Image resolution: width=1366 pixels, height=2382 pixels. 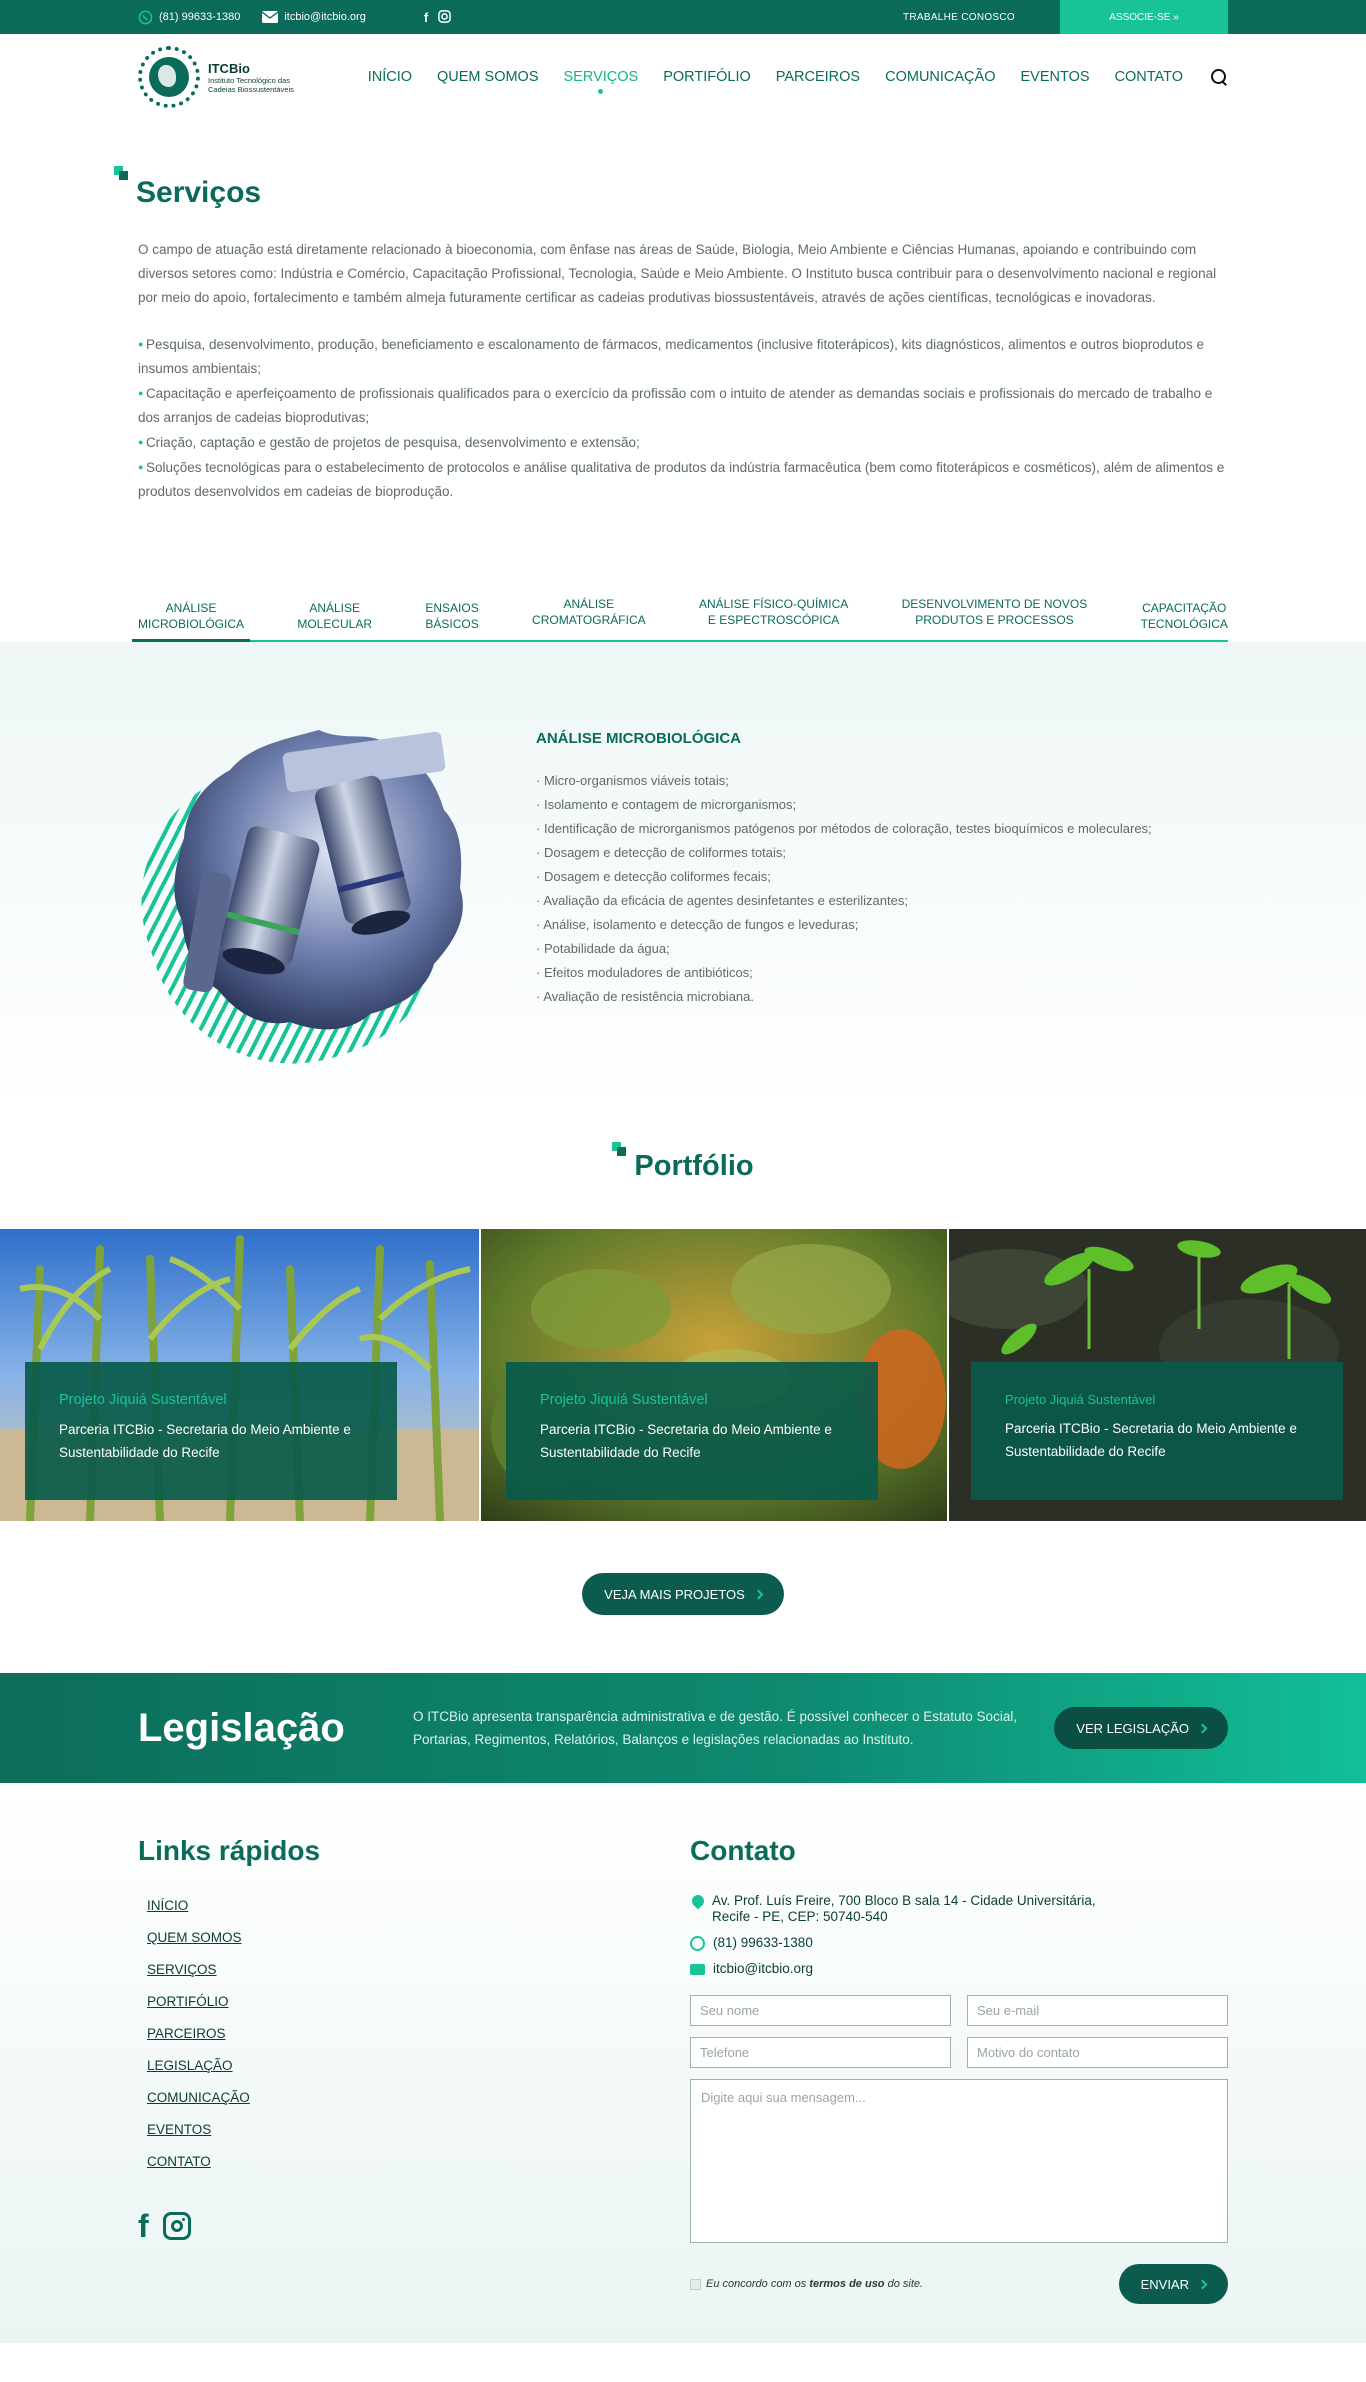 I want to click on contact-email-text: itcbio@itcbio.org, so click(x=763, y=1968).